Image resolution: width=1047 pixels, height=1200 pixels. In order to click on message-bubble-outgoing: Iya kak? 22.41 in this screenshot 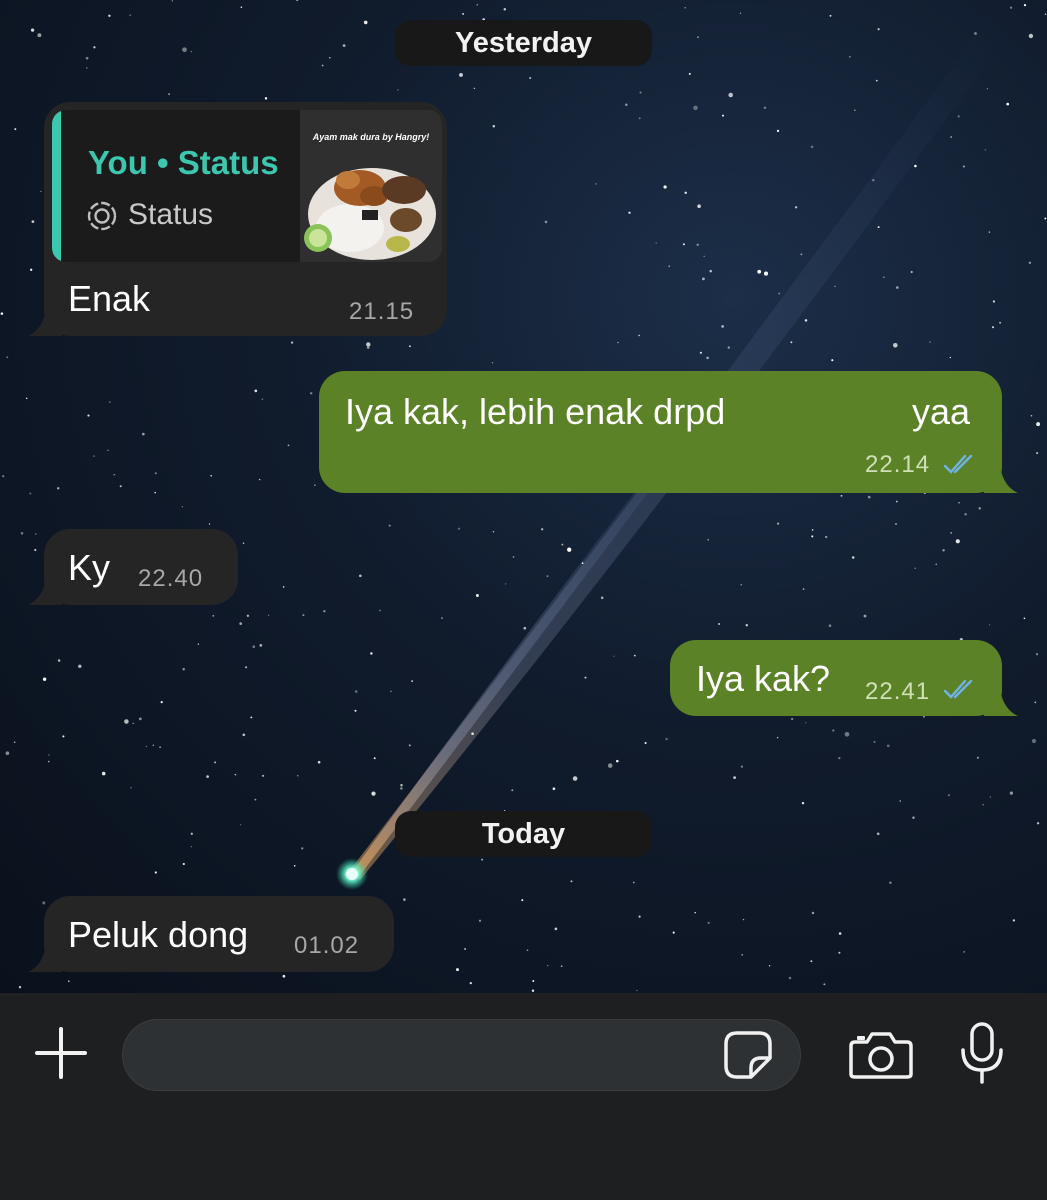, I will do `click(844, 678)`.